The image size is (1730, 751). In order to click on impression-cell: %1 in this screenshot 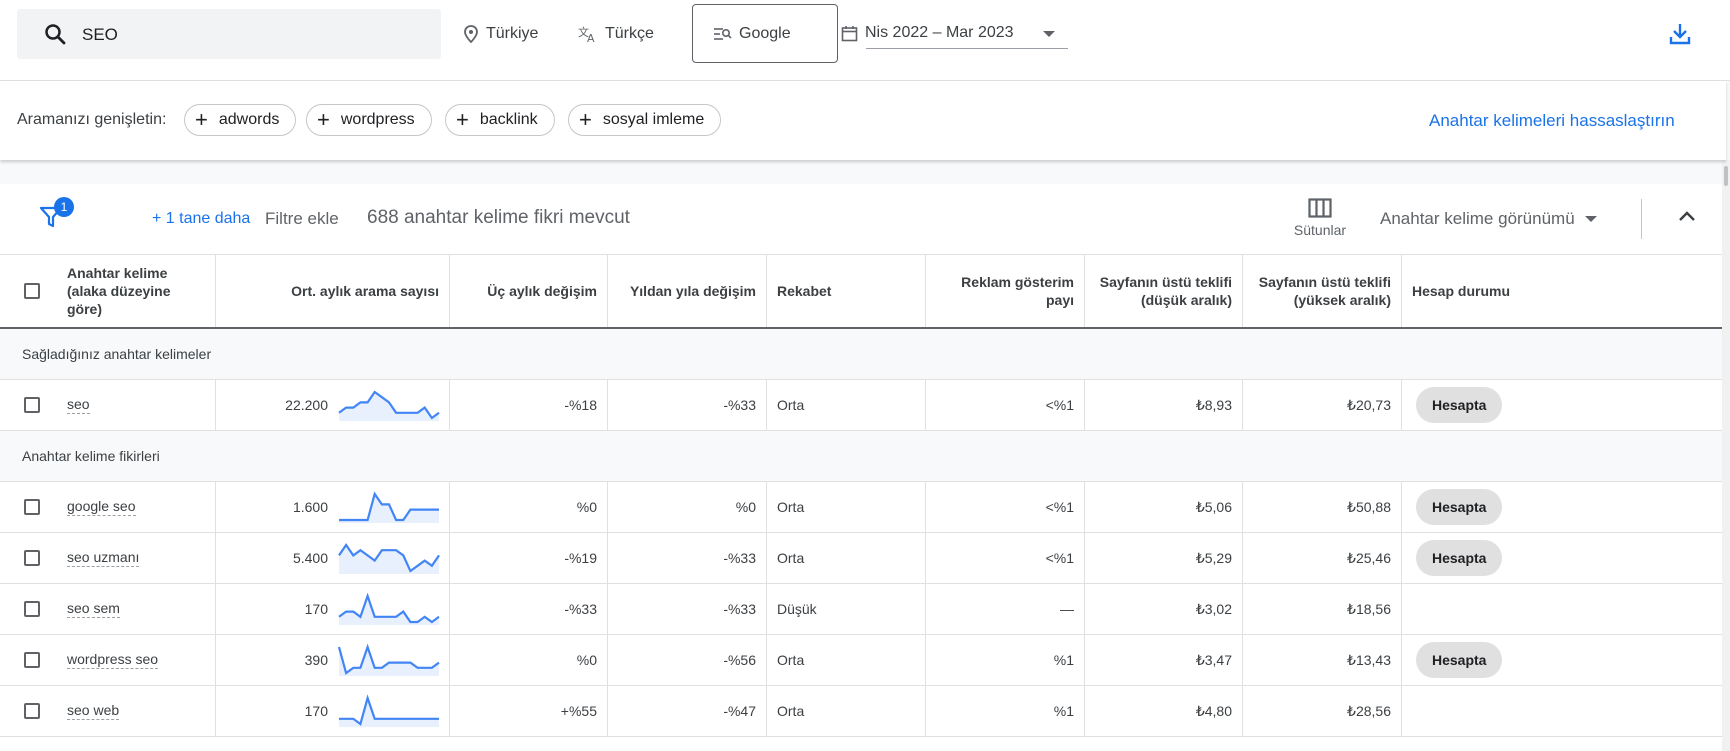, I will do `click(1005, 711)`.